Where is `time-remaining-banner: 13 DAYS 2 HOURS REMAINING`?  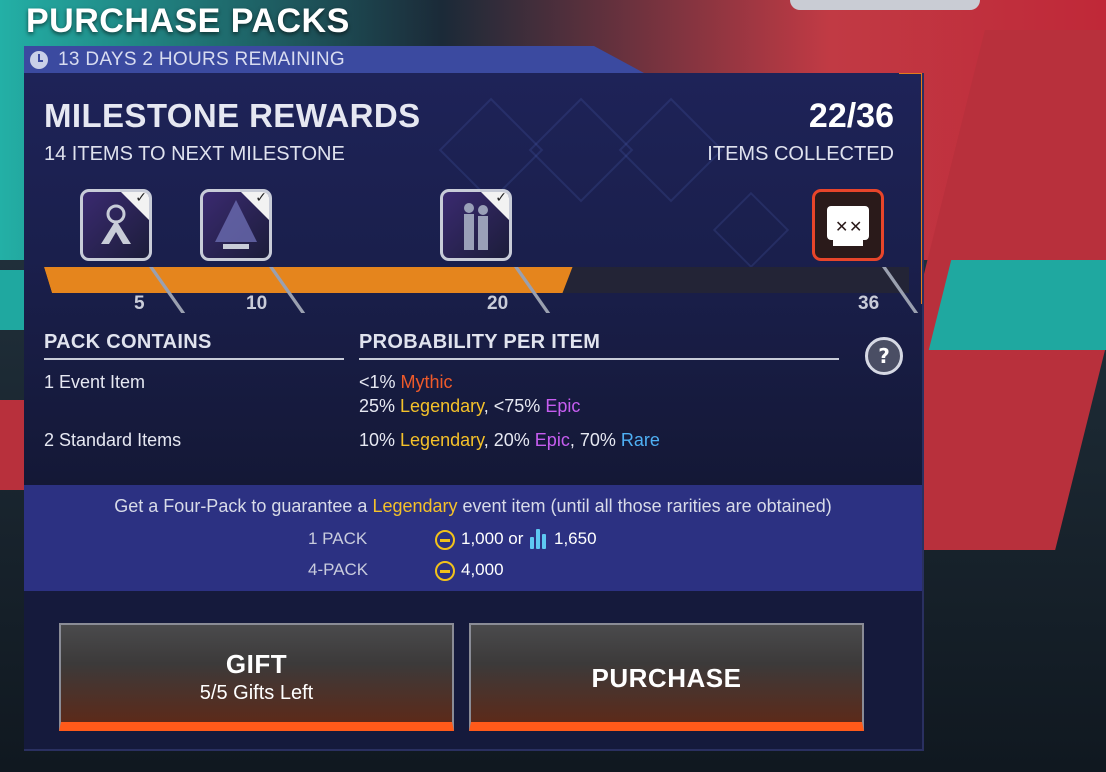 time-remaining-banner: 13 DAYS 2 HOURS REMAINING is located at coordinates (334, 59).